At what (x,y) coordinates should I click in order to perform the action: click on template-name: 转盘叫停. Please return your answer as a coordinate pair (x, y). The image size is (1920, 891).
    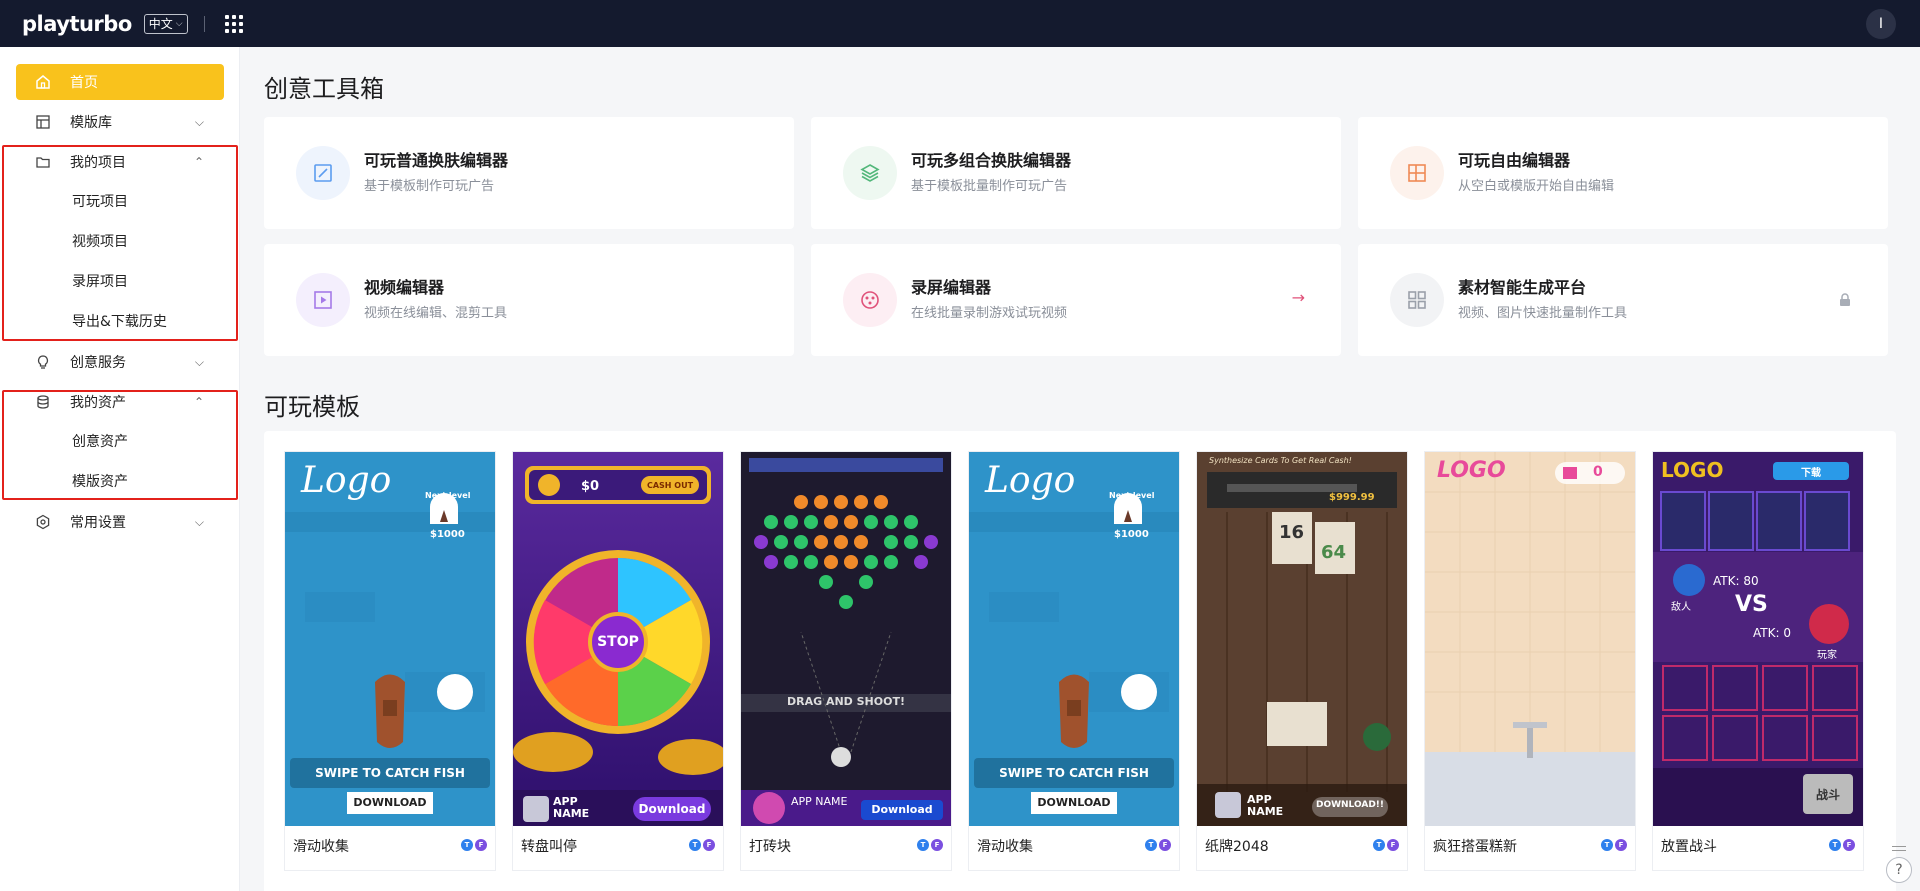
    Looking at the image, I should click on (549, 847).